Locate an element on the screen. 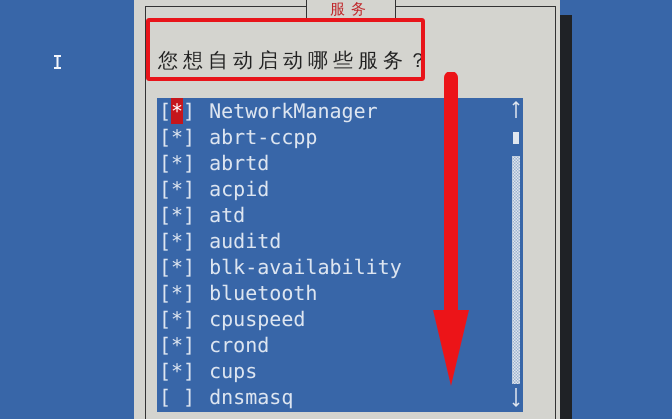  service-name: auditd is located at coordinates (245, 241).